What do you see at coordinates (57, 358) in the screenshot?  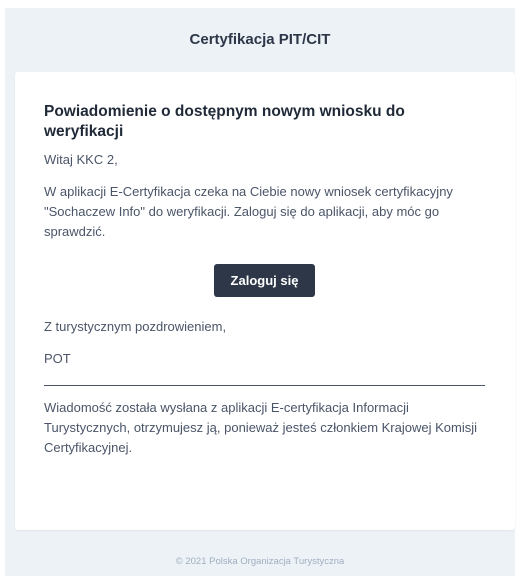 I see `signature: POT` at bounding box center [57, 358].